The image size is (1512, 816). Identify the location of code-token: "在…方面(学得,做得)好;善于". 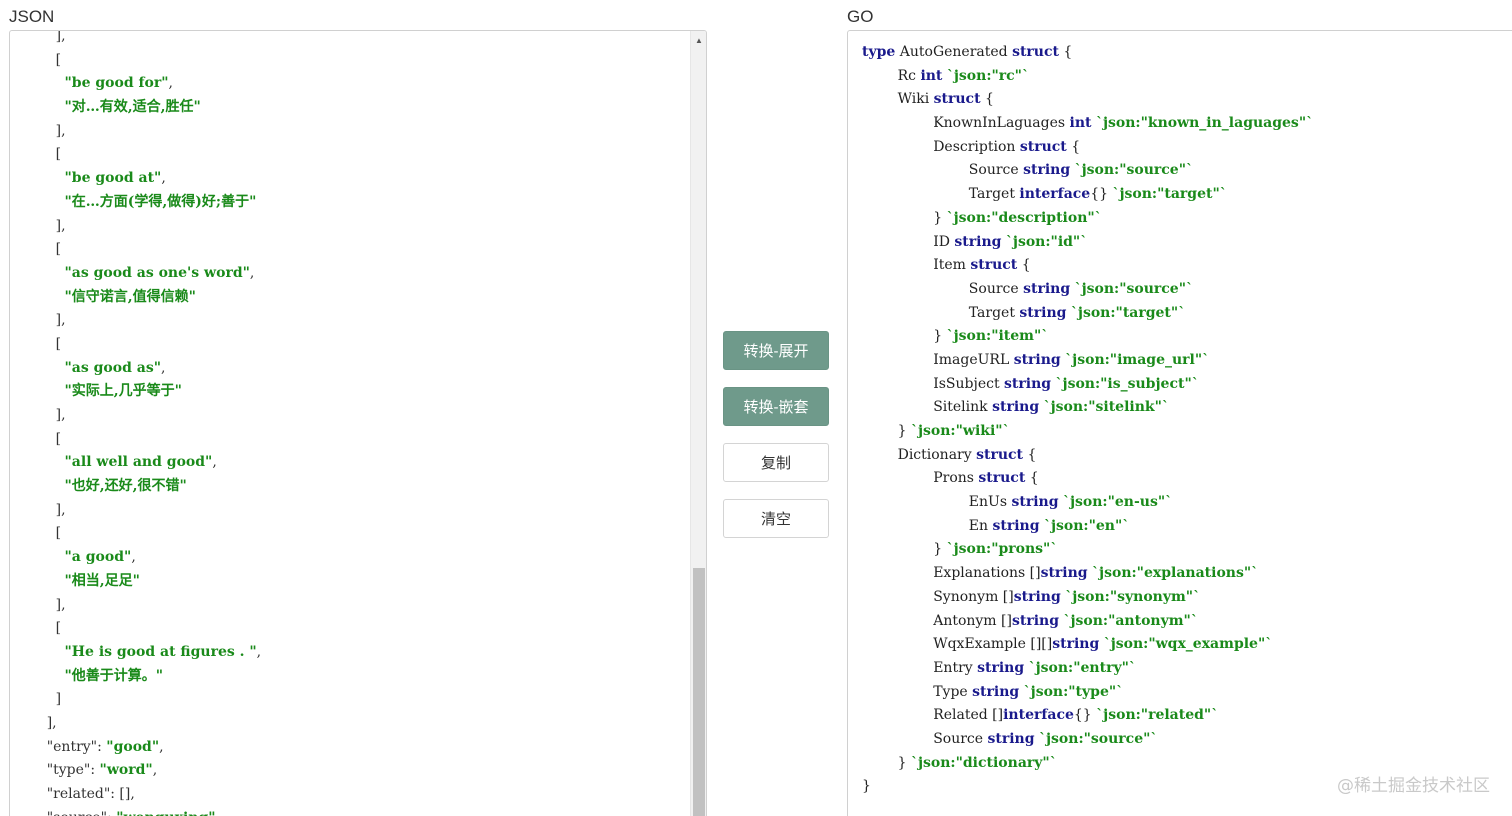
(160, 201).